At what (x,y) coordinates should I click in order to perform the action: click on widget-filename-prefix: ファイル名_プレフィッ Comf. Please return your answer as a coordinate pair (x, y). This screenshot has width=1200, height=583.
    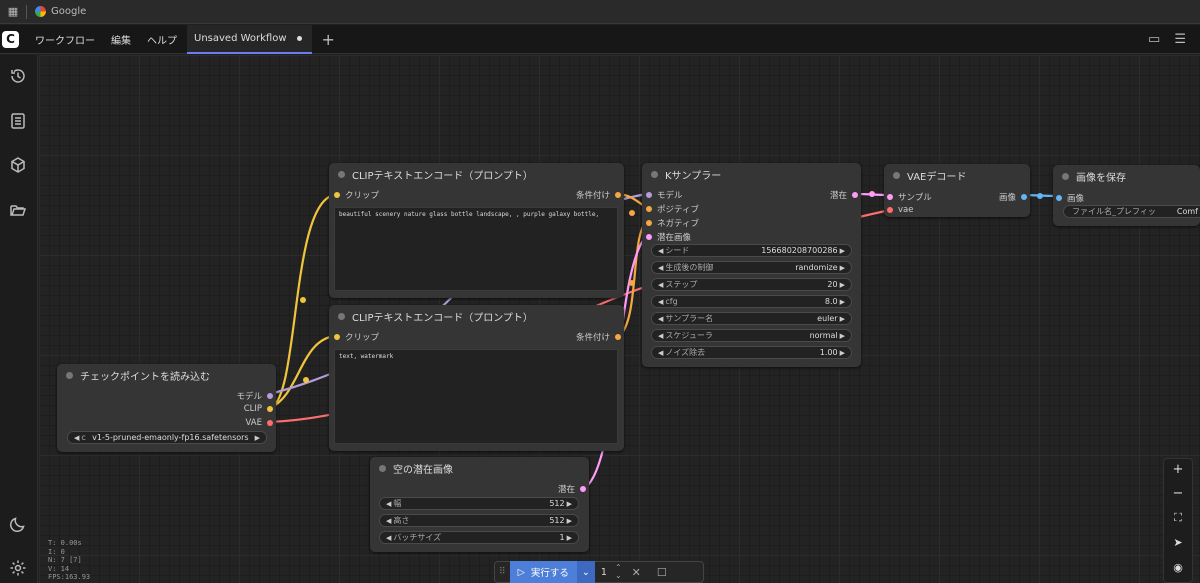
    Looking at the image, I should click on (1131, 211).